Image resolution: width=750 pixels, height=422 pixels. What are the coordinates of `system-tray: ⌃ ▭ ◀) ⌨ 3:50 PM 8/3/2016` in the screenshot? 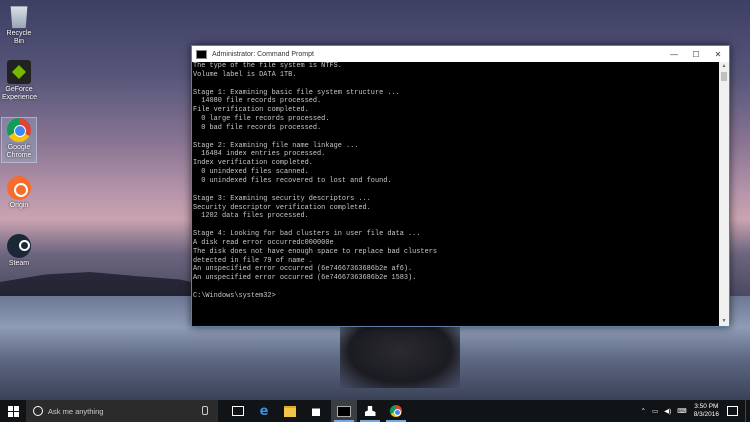 It's located at (694, 411).